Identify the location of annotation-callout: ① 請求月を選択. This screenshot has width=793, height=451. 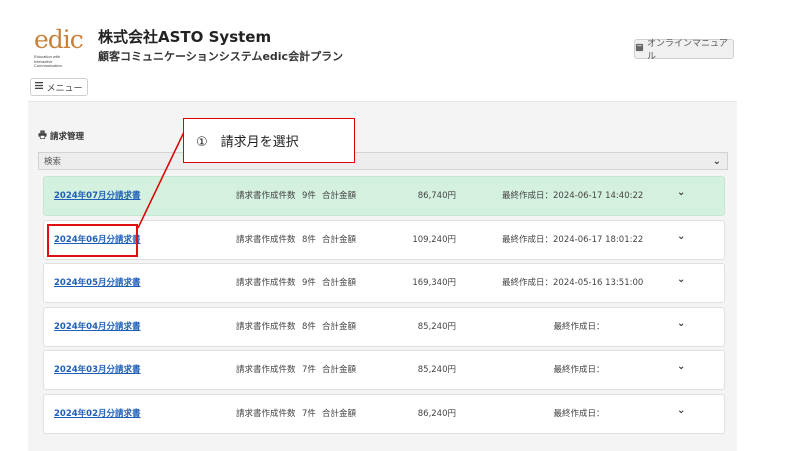
(269, 140).